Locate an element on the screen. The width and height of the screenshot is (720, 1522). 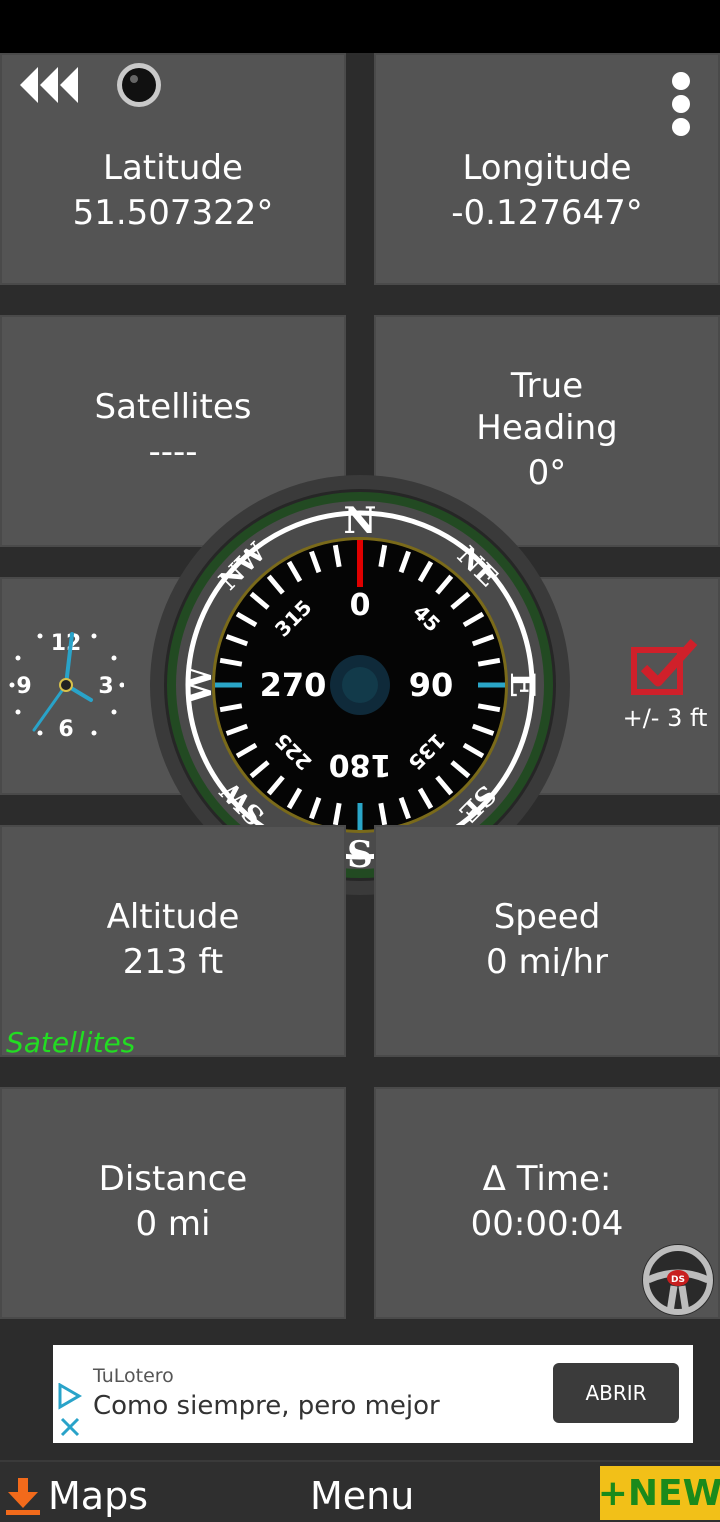
menu-button: Menu is located at coordinates (362, 1496).